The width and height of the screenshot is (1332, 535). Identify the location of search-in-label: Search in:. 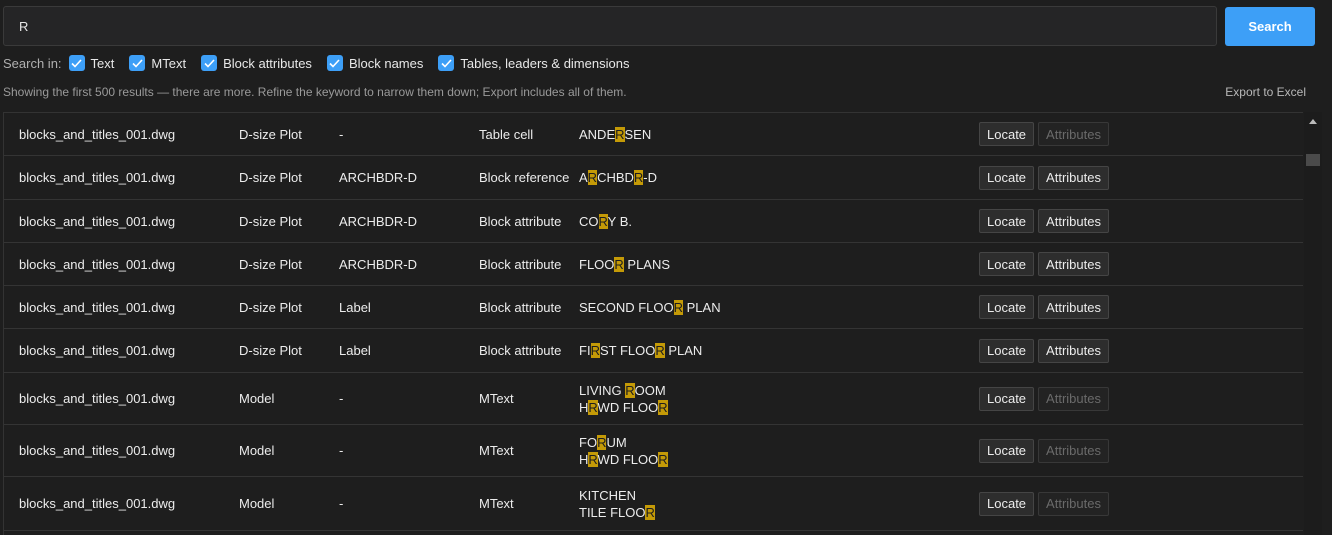
(32, 63).